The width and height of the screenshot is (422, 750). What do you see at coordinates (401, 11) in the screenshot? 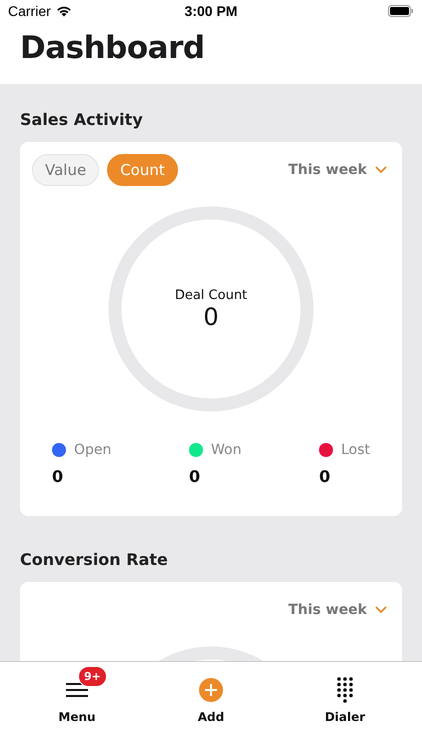
I see `battery-icon` at bounding box center [401, 11].